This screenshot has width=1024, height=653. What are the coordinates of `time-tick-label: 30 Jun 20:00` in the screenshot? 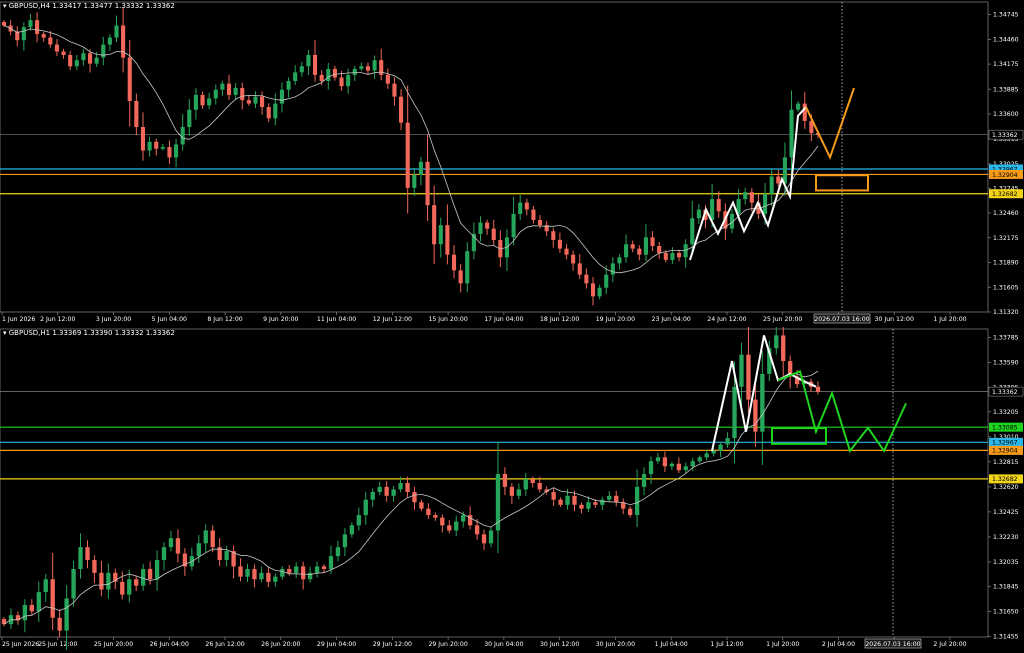 It's located at (615, 644).